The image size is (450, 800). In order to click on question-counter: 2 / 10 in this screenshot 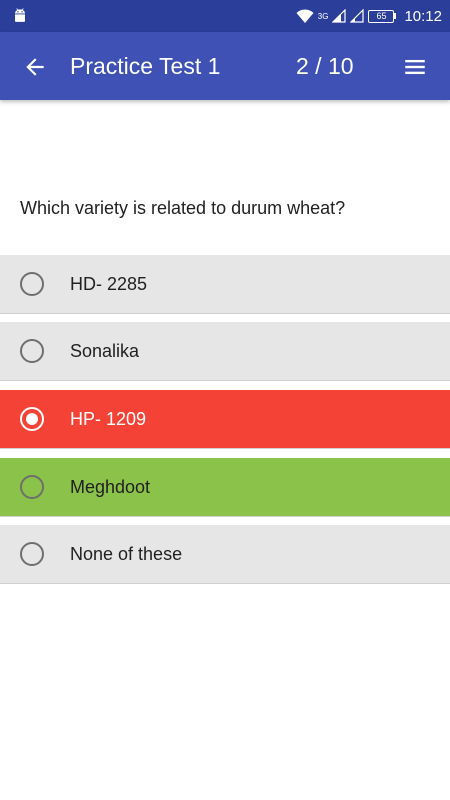, I will do `click(325, 66)`.